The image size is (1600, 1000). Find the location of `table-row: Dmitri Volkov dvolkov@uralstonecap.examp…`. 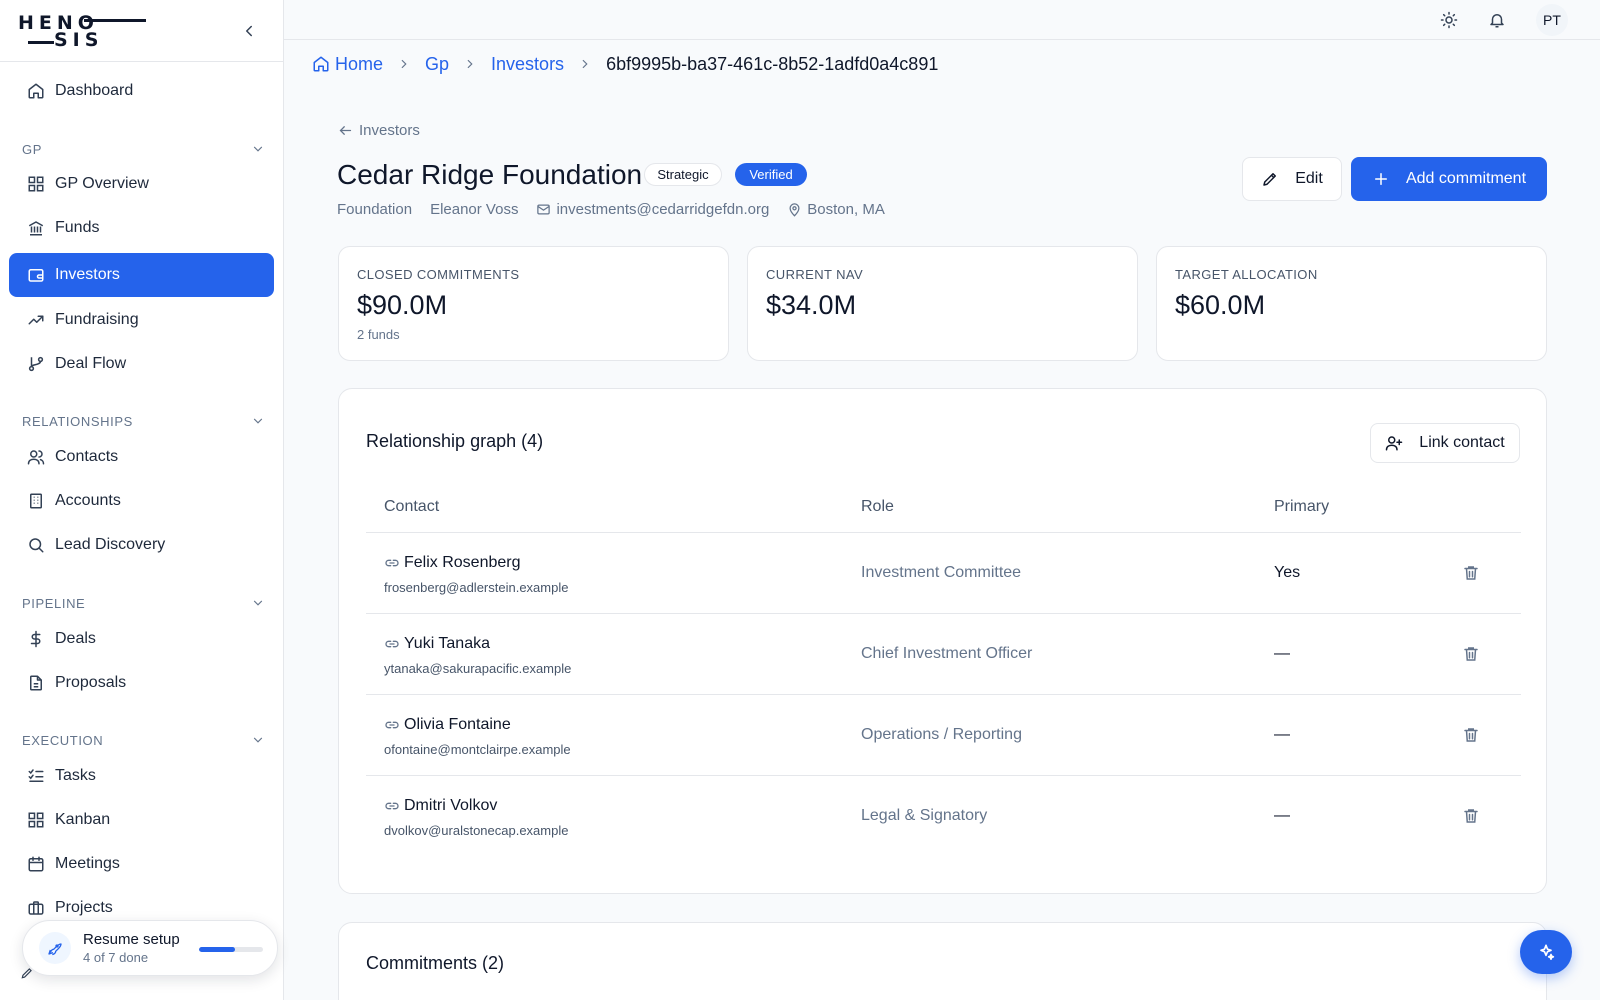

table-row: Dmitri Volkov dvolkov@uralstonecap.examp… is located at coordinates (943, 816).